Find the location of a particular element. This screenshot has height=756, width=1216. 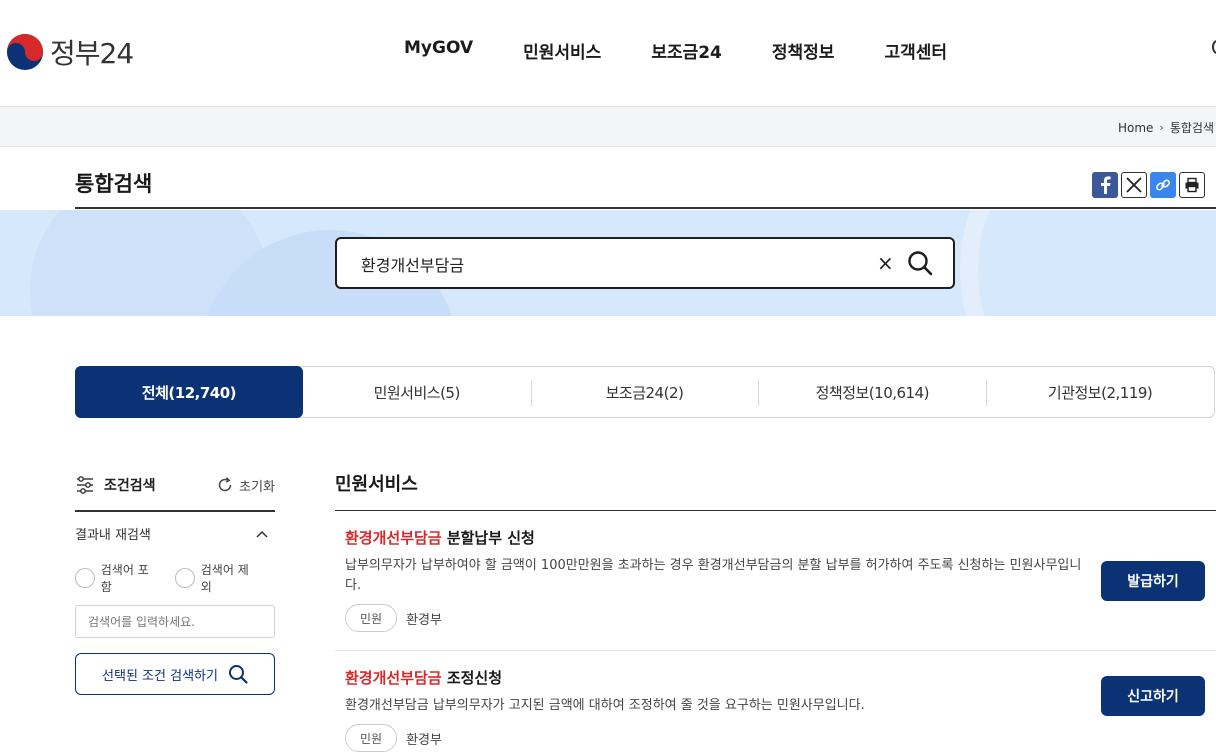

refine-section-toggle: 결과내 재검색 is located at coordinates (175, 533).